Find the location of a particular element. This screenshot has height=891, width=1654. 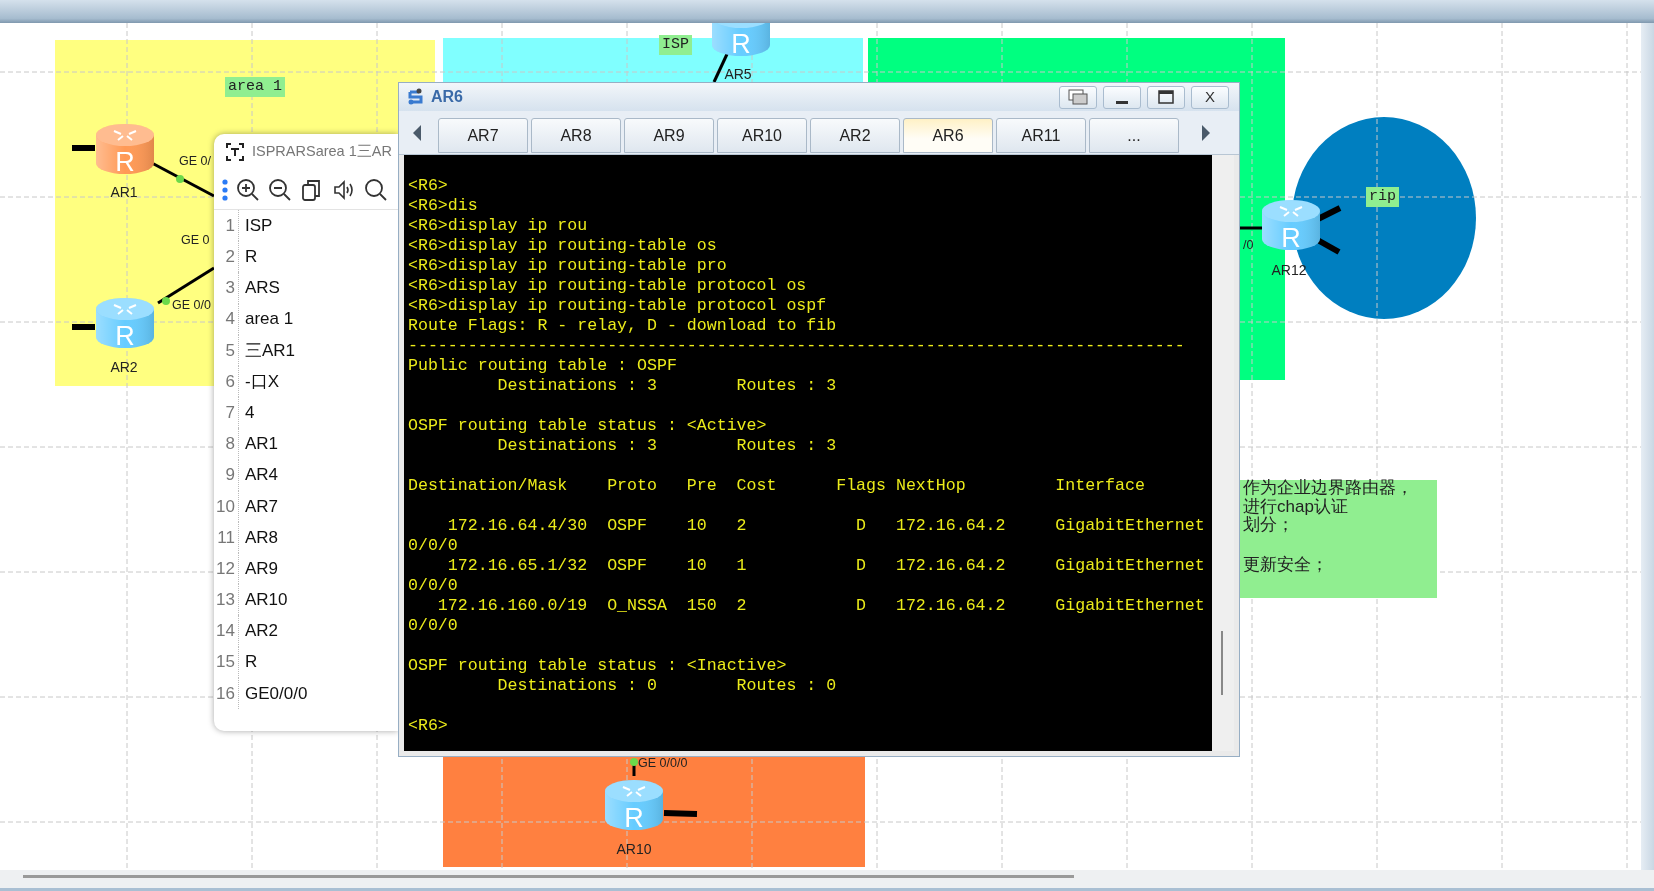

device-tab: AR7 is located at coordinates (483, 135).